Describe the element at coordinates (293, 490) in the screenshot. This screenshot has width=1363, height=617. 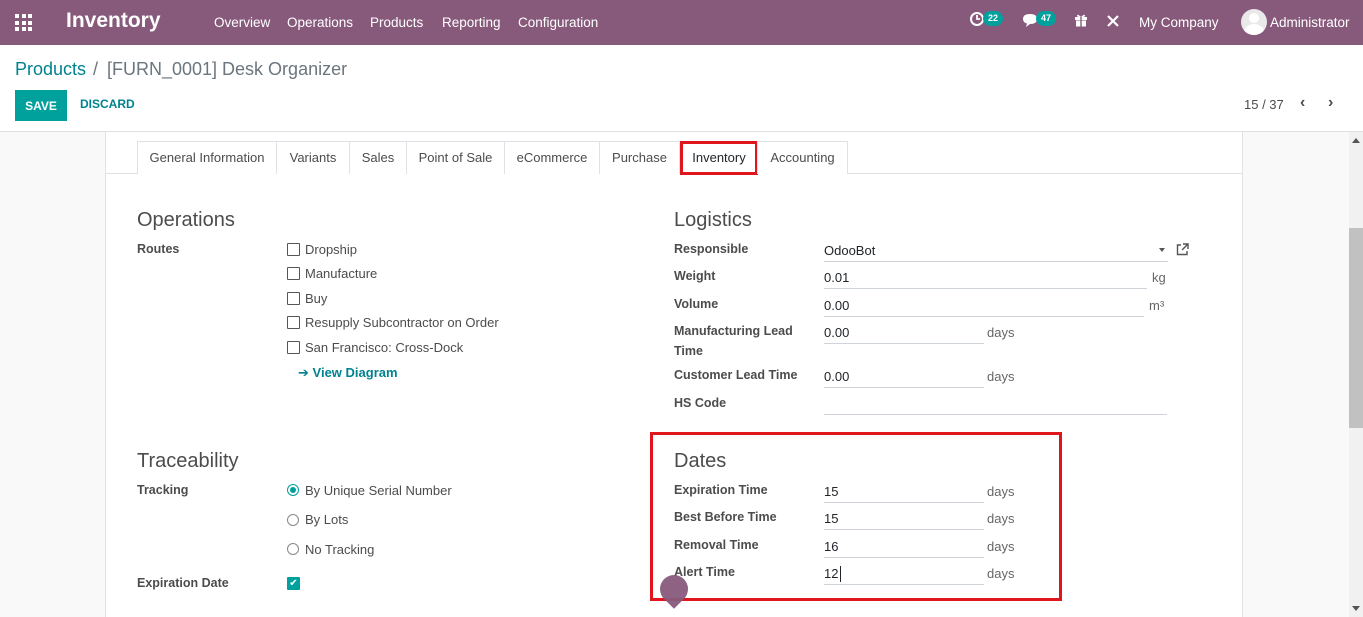
I see `tracking-serial-radio` at that location.